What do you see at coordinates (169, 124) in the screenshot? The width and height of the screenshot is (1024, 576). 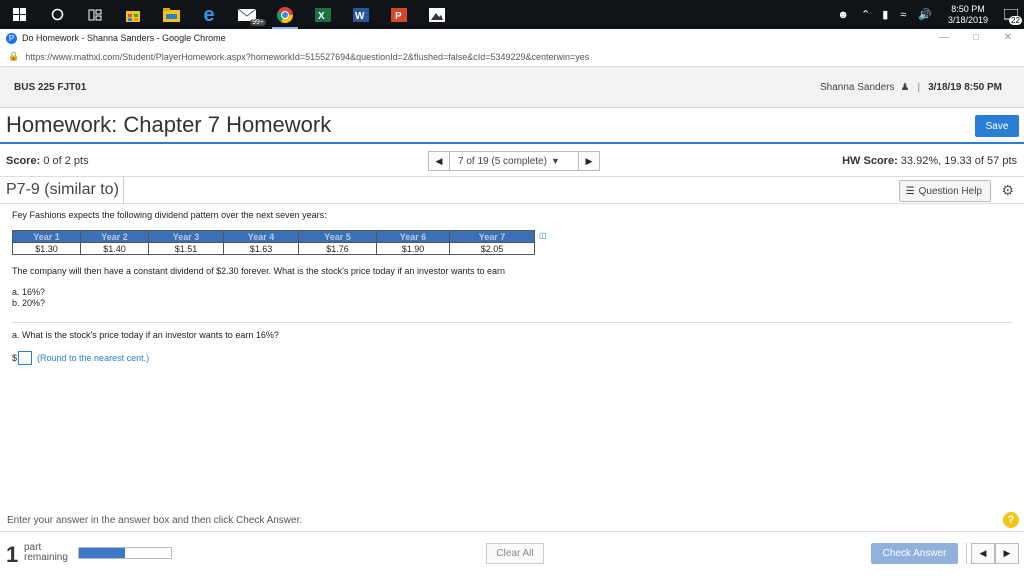 I see `page-title: Homework: Chapter 7 Homework` at bounding box center [169, 124].